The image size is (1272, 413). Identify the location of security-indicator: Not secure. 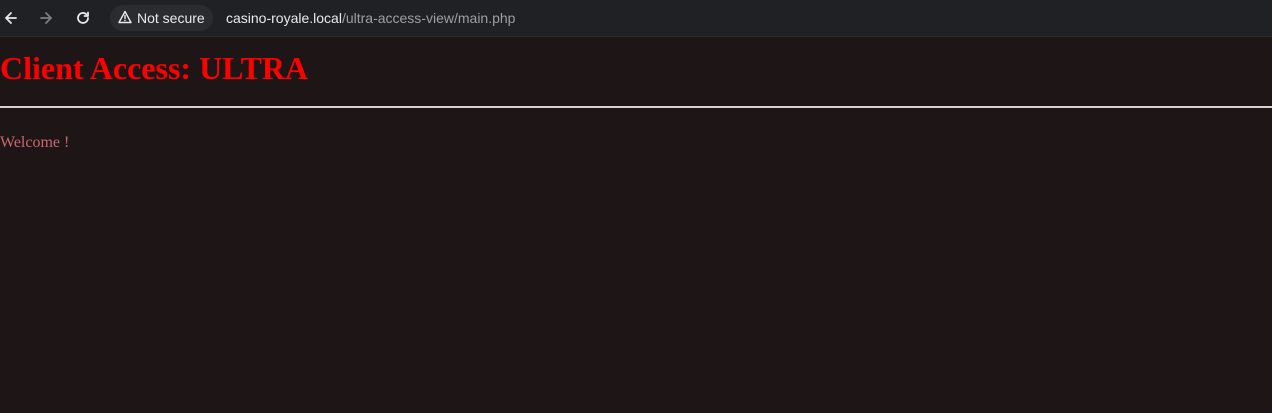
(161, 18).